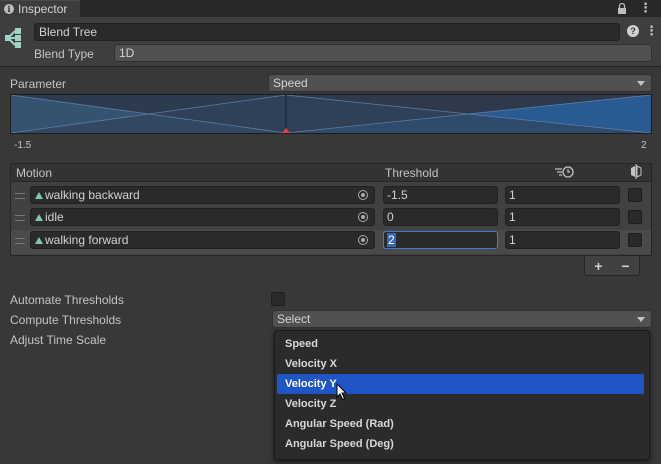 The height and width of the screenshot is (464, 661). Describe the element at coordinates (633, 31) in the screenshot. I see `help-icon: ?` at that location.